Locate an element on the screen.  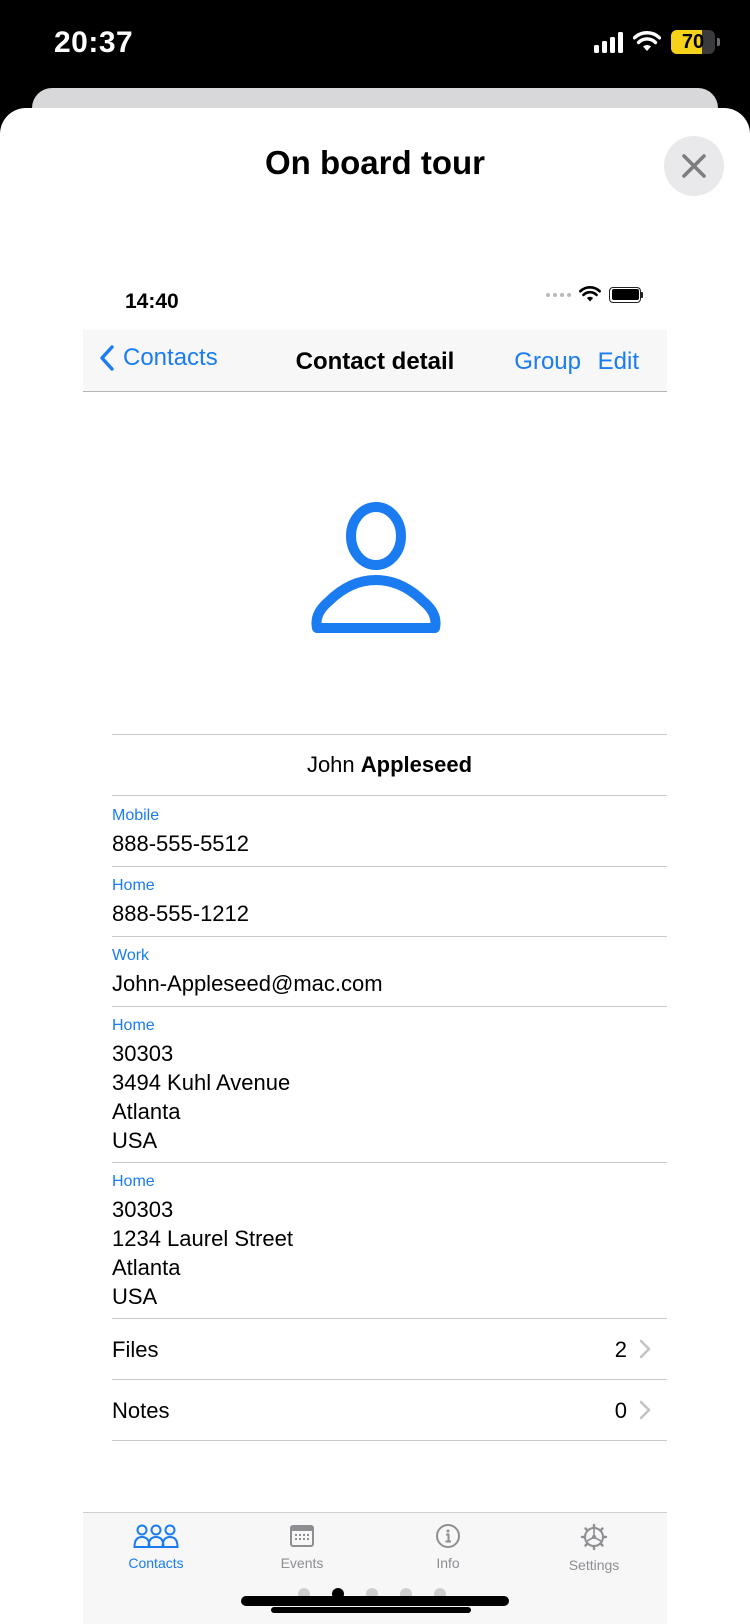
field-value: 888-555-1212 is located at coordinates (181, 913).